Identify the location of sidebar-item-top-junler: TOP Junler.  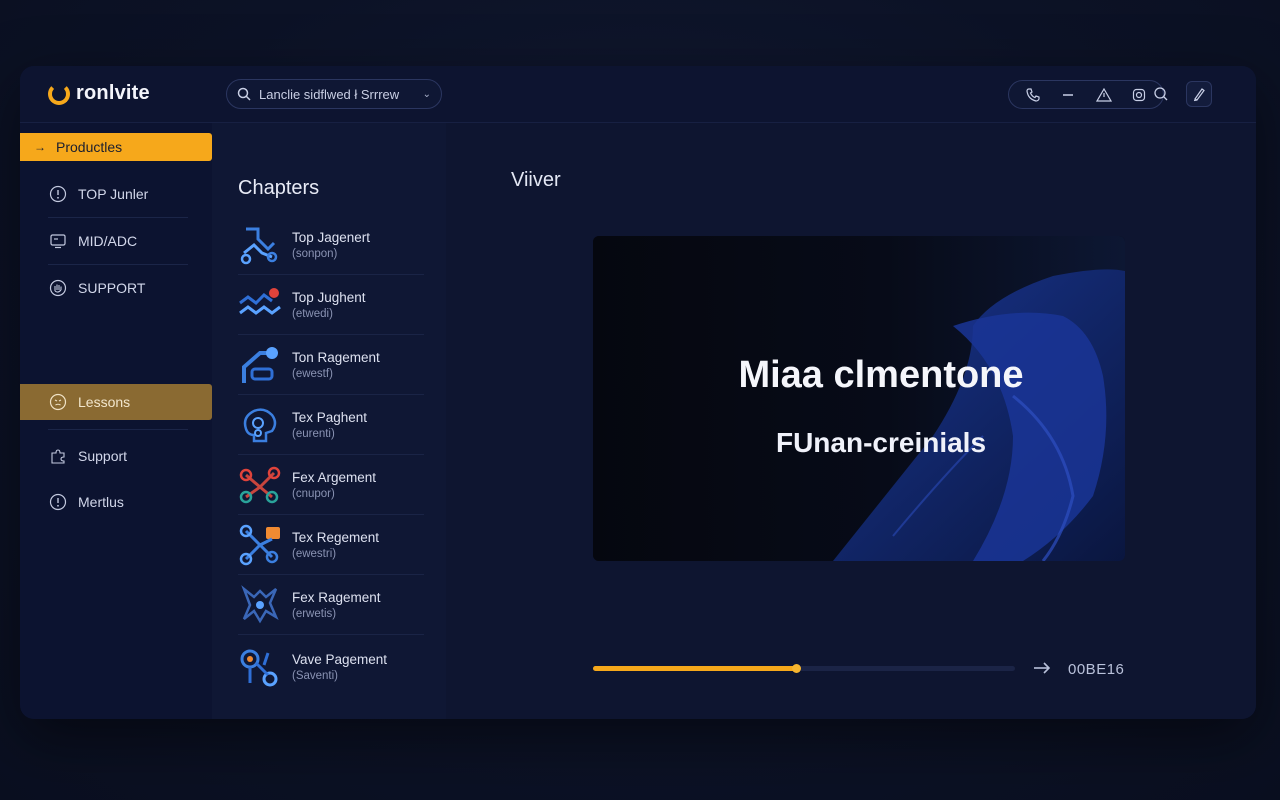
(116, 194).